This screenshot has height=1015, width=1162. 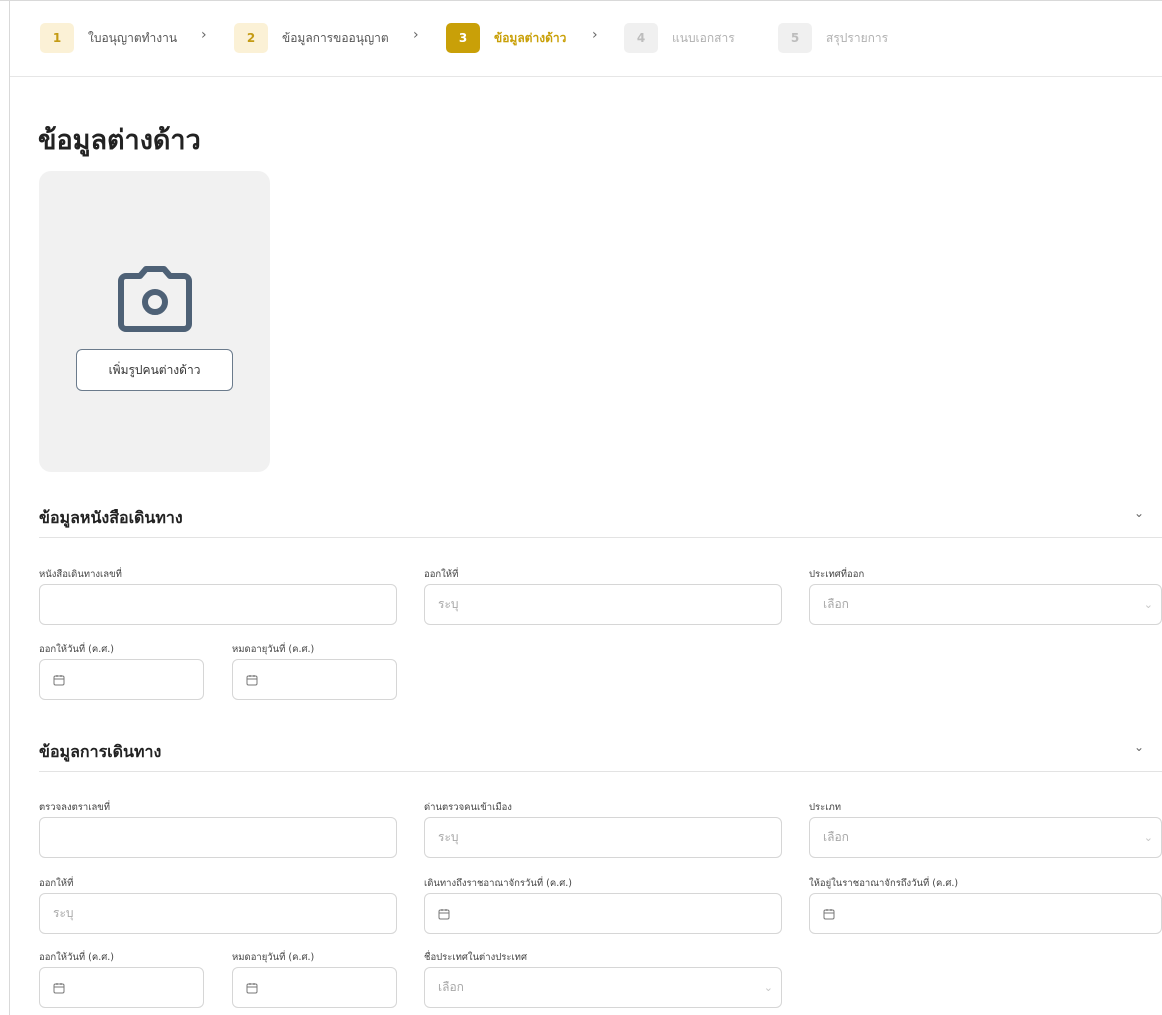 What do you see at coordinates (837, 574) in the screenshot?
I see `issuing-country-label: ประเทศที่ออก` at bounding box center [837, 574].